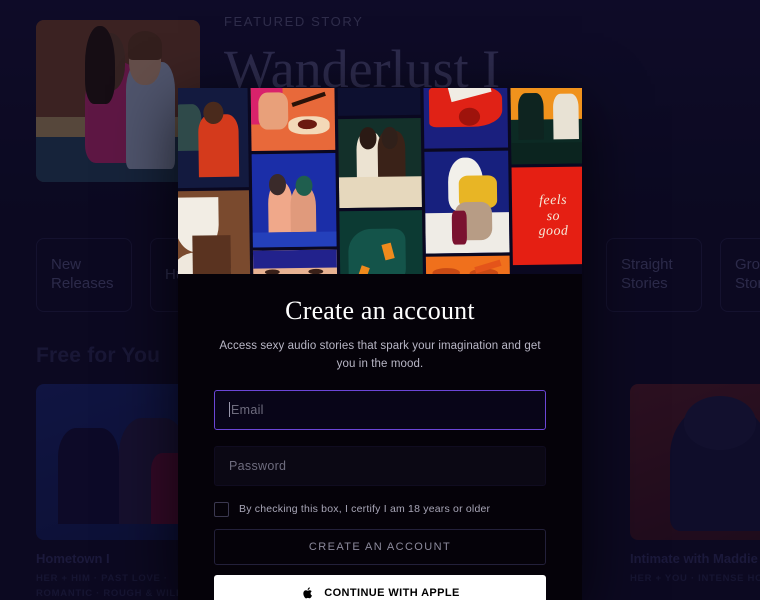 The height and width of the screenshot is (600, 760). Describe the element at coordinates (380, 409) in the screenshot. I see `email-field: Email` at that location.